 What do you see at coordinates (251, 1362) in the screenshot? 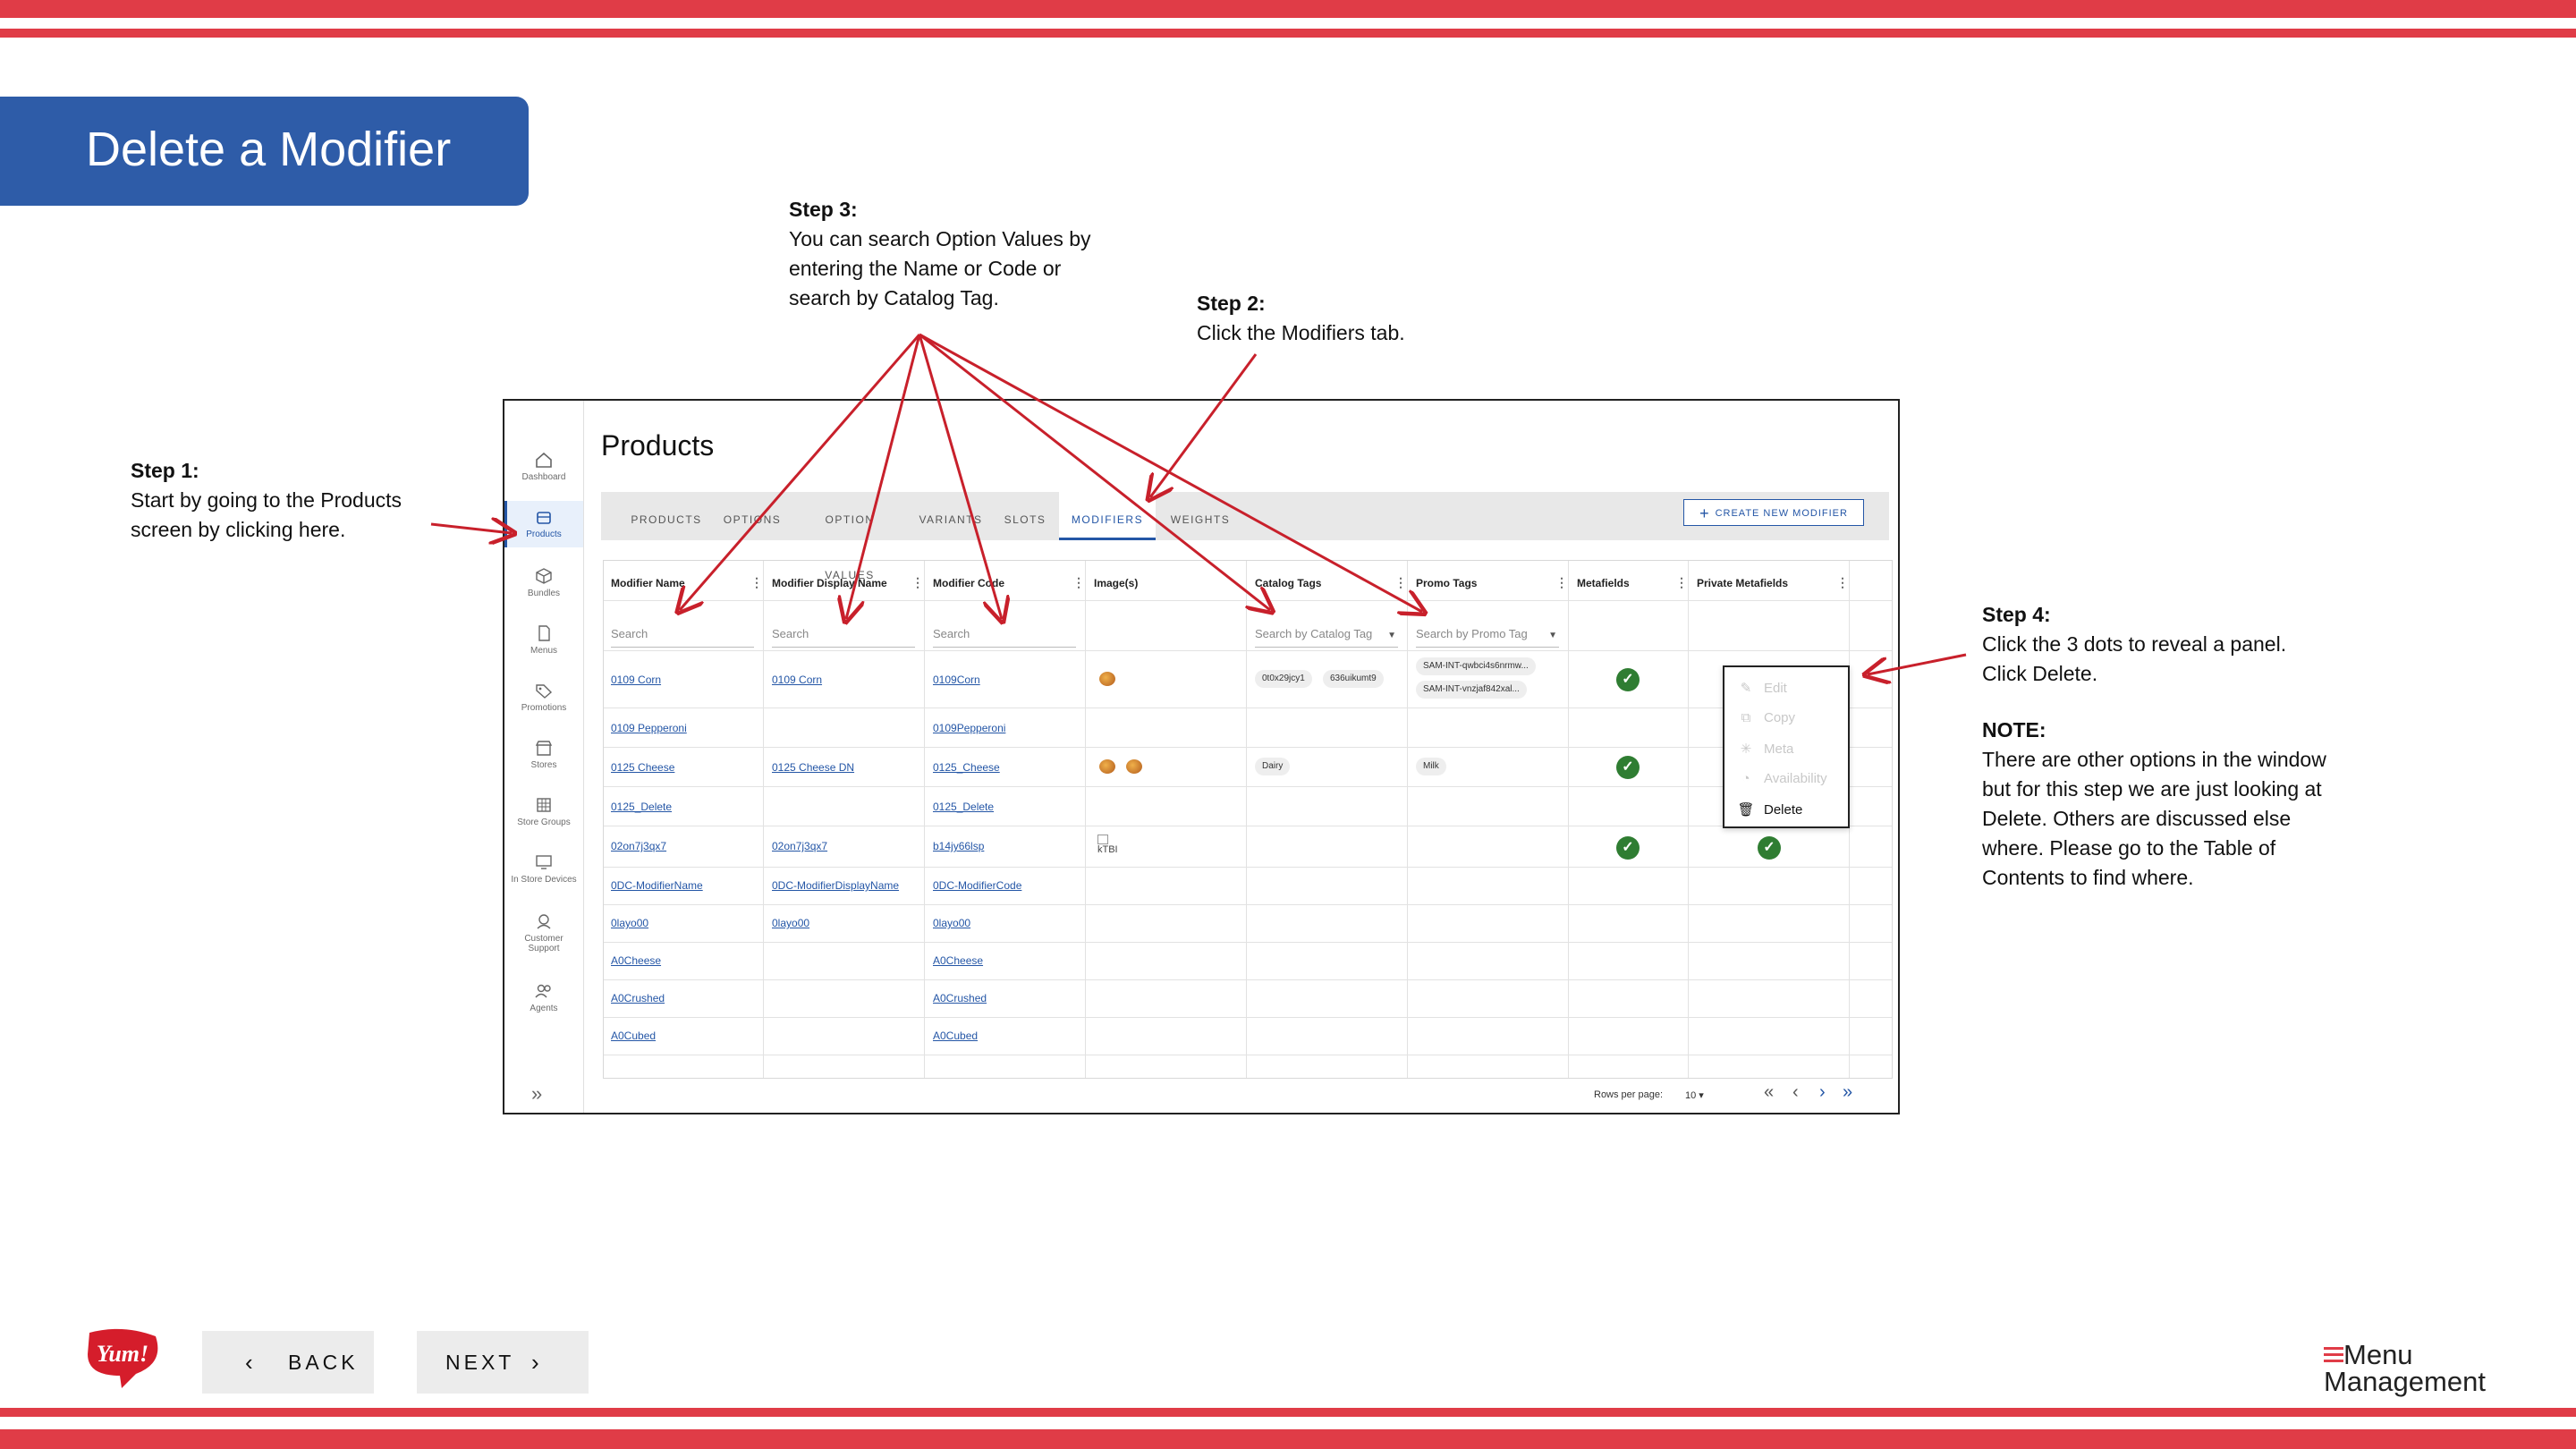
I see `chevron-left-icon: ‹` at bounding box center [251, 1362].